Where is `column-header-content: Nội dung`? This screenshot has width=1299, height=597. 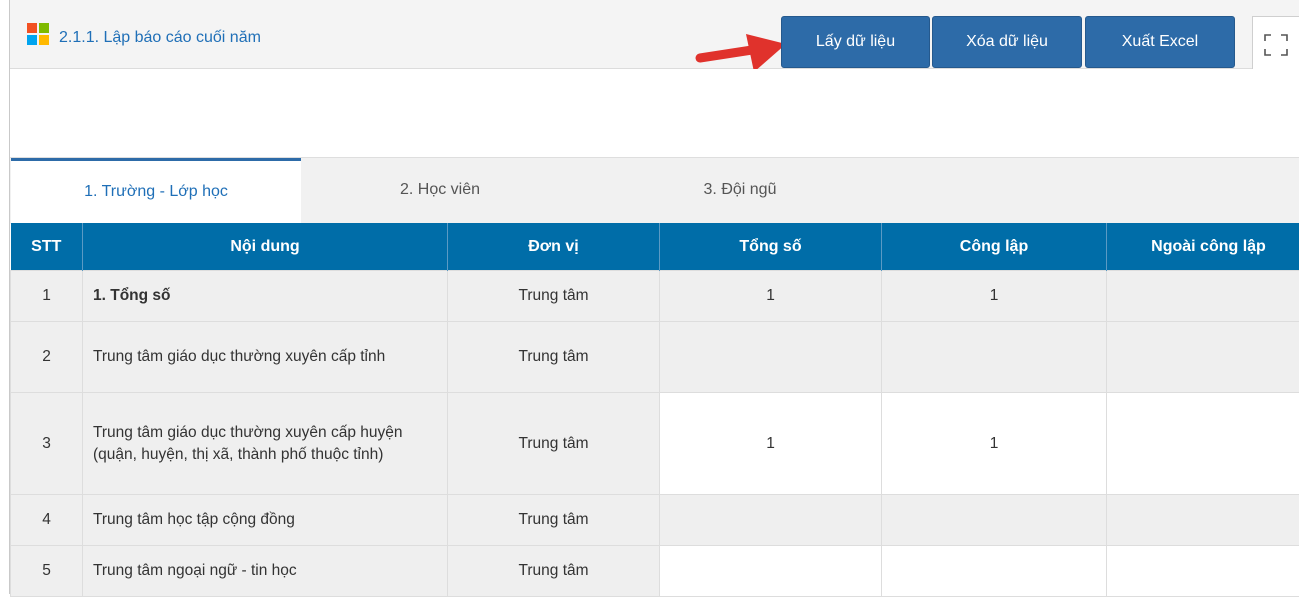
column-header-content: Nội dung is located at coordinates (265, 247).